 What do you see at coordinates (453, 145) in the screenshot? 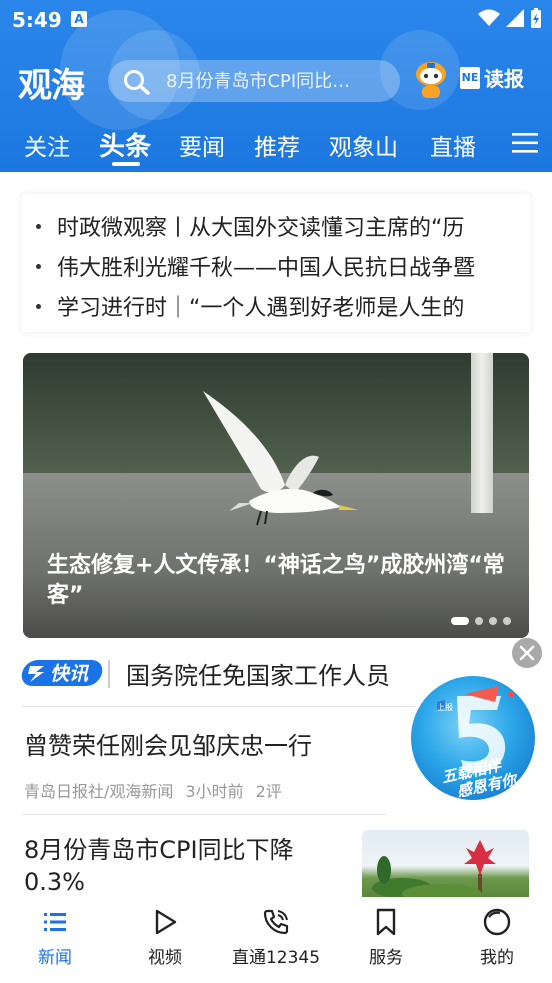
I see `tab-live: 直播` at bounding box center [453, 145].